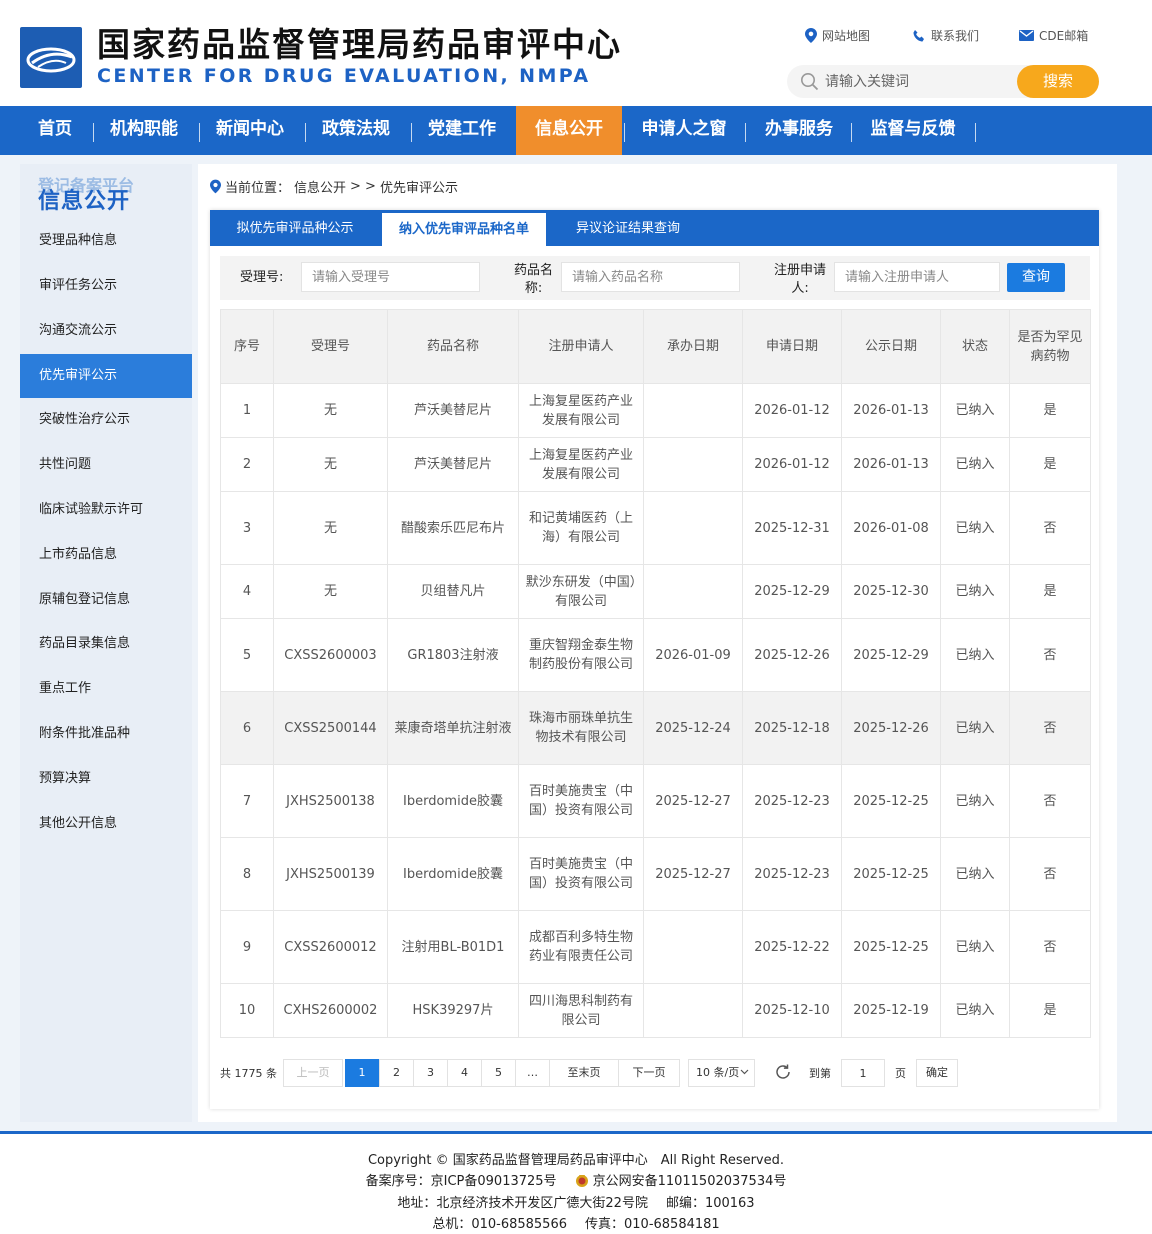  I want to click on confirm-goto-button: 确定, so click(937, 1073).